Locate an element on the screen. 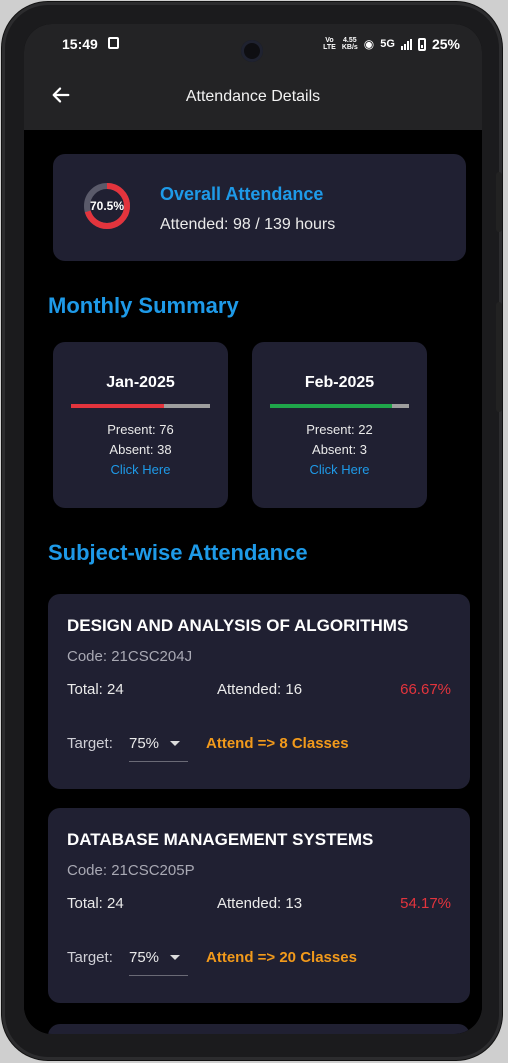  signal-icon is located at coordinates (406, 44).